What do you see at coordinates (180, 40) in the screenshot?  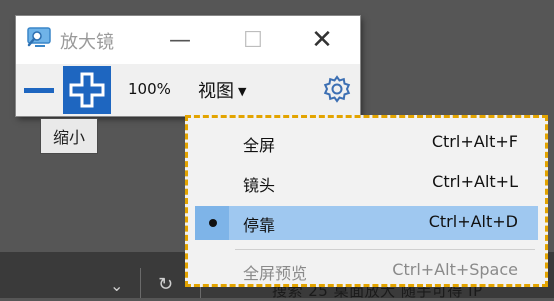 I see `minimize-button: —` at bounding box center [180, 40].